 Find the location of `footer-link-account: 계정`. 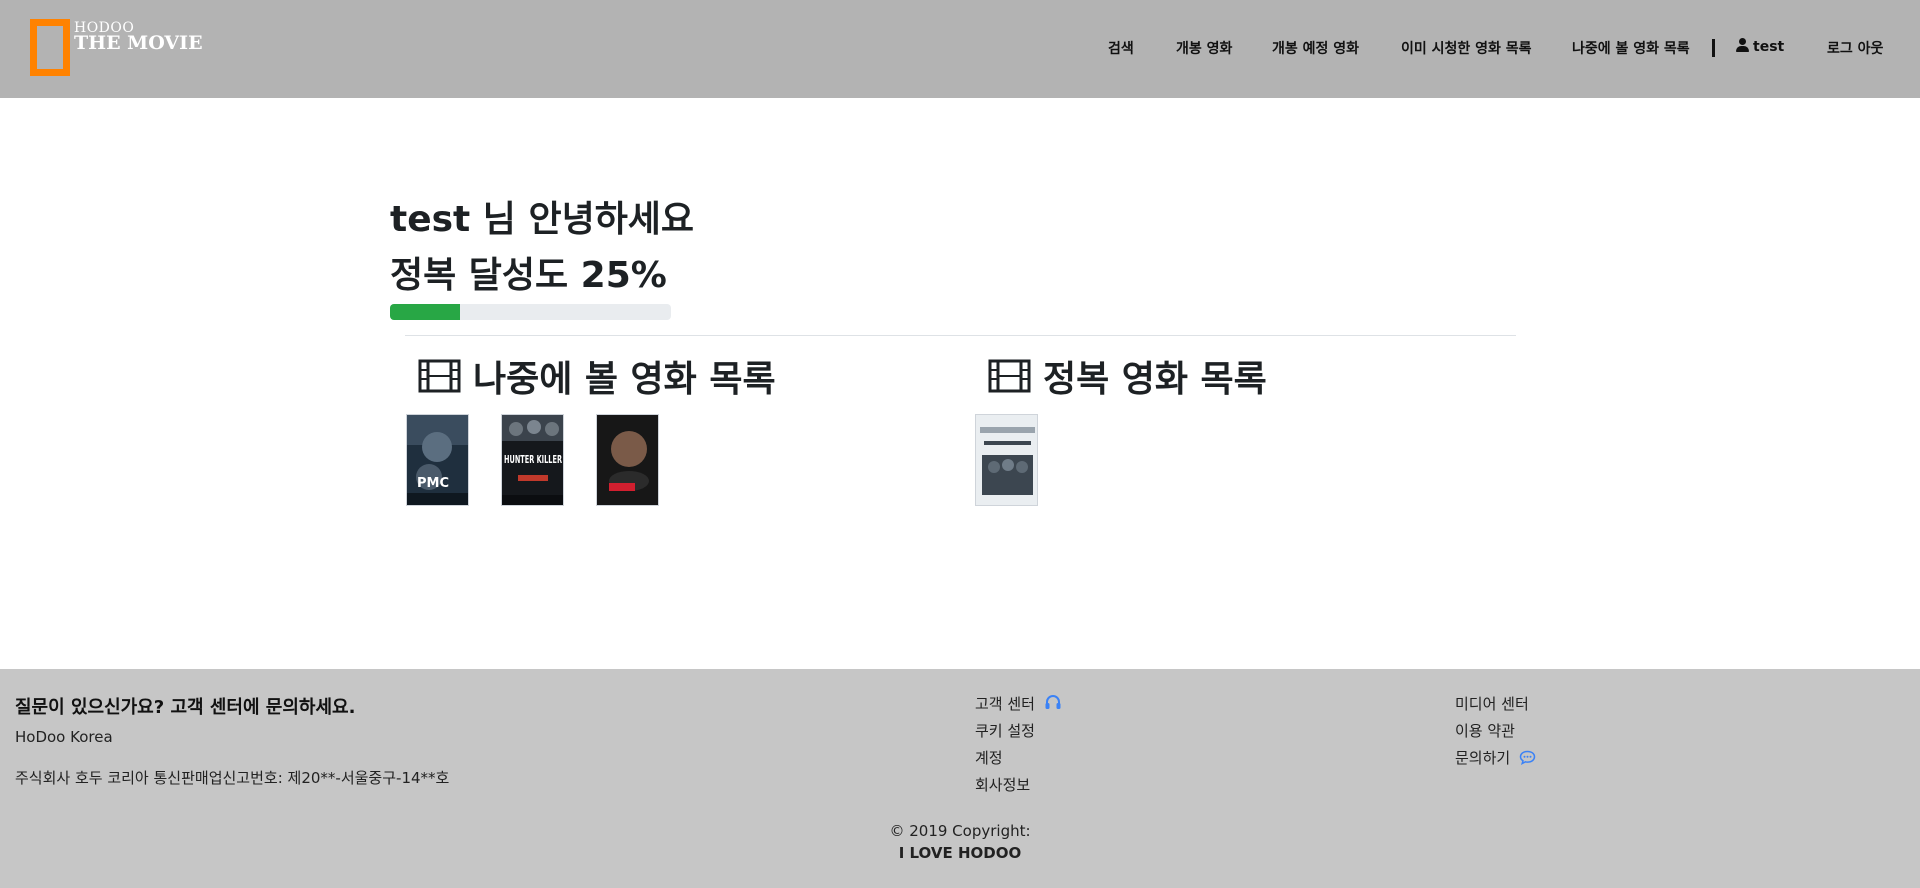

footer-link-account: 계정 is located at coordinates (989, 757).